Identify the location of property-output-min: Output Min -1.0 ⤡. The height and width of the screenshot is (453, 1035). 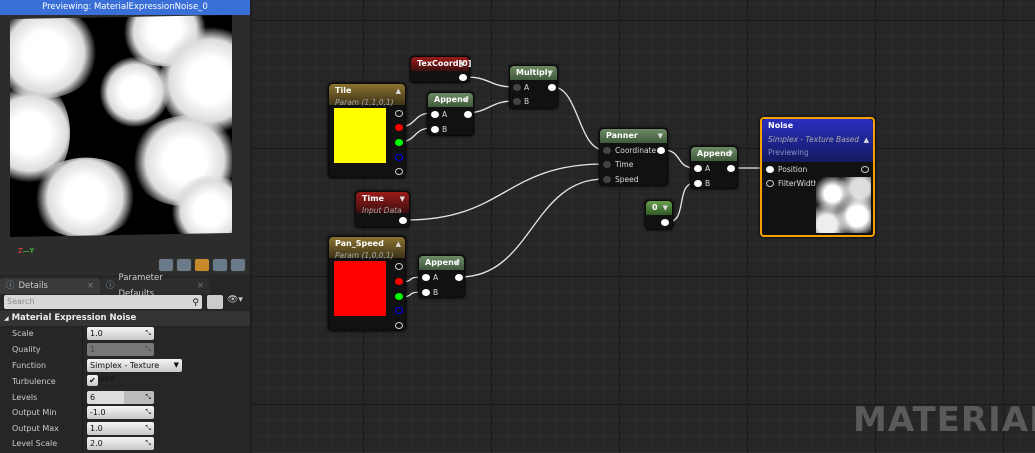
(125, 413).